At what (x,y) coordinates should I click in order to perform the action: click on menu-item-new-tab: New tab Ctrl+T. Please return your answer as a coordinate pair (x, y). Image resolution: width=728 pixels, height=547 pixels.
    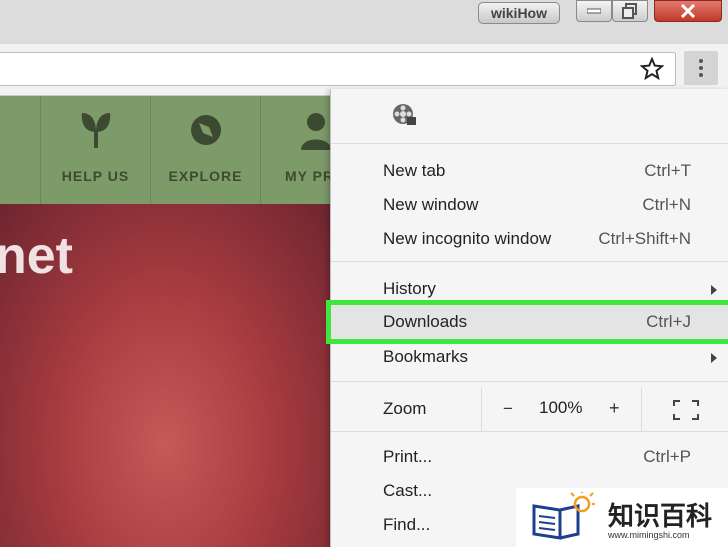
    Looking at the image, I should click on (529, 171).